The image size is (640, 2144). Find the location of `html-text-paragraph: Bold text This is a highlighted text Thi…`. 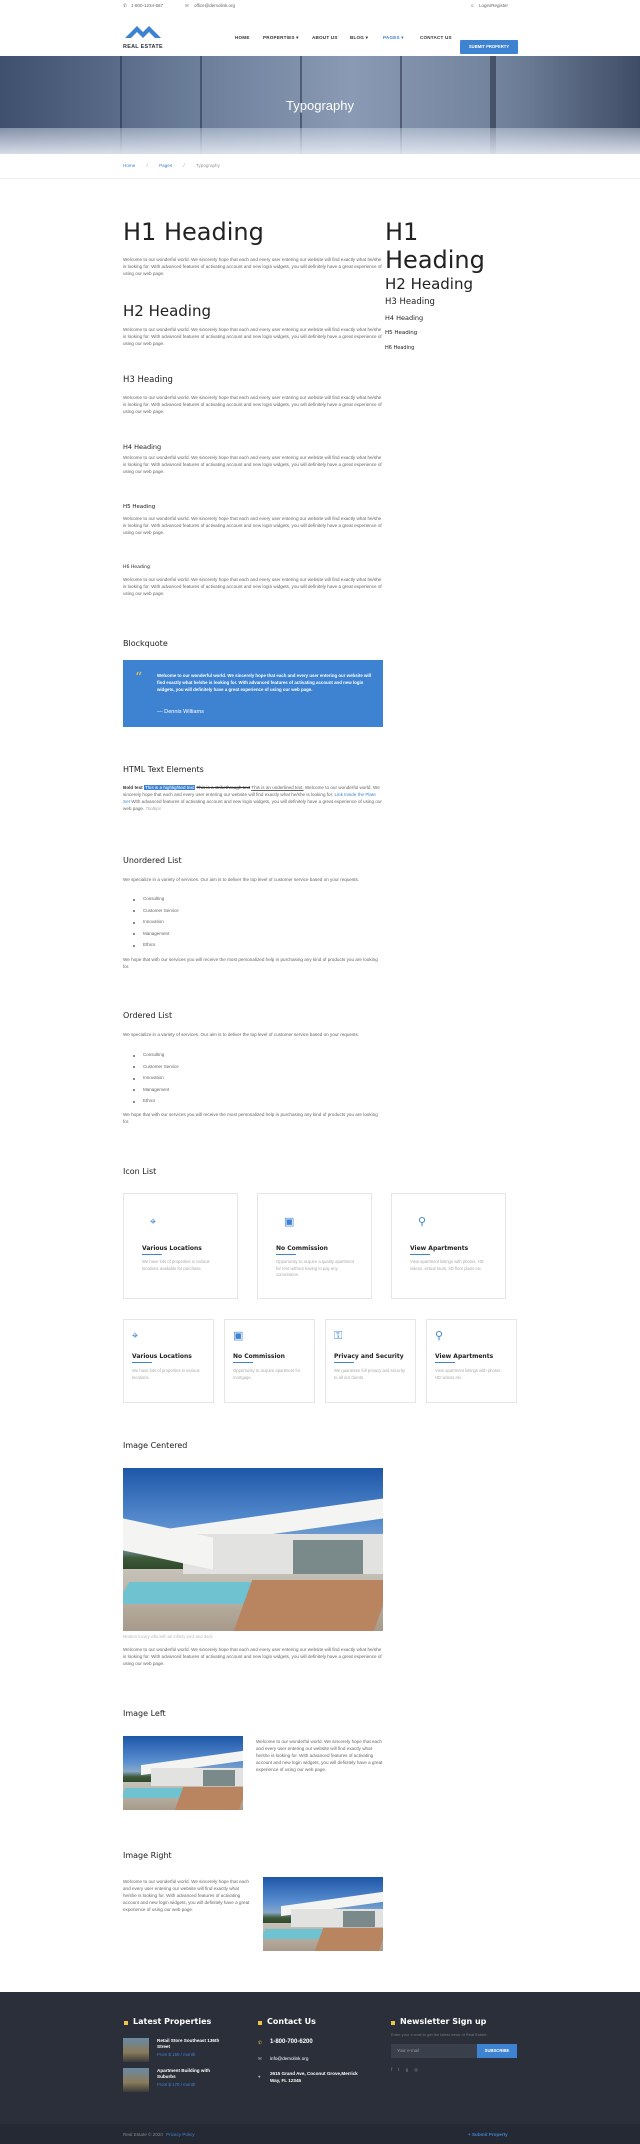

html-text-paragraph: Bold text This is a highlighted text Thi… is located at coordinates (253, 798).